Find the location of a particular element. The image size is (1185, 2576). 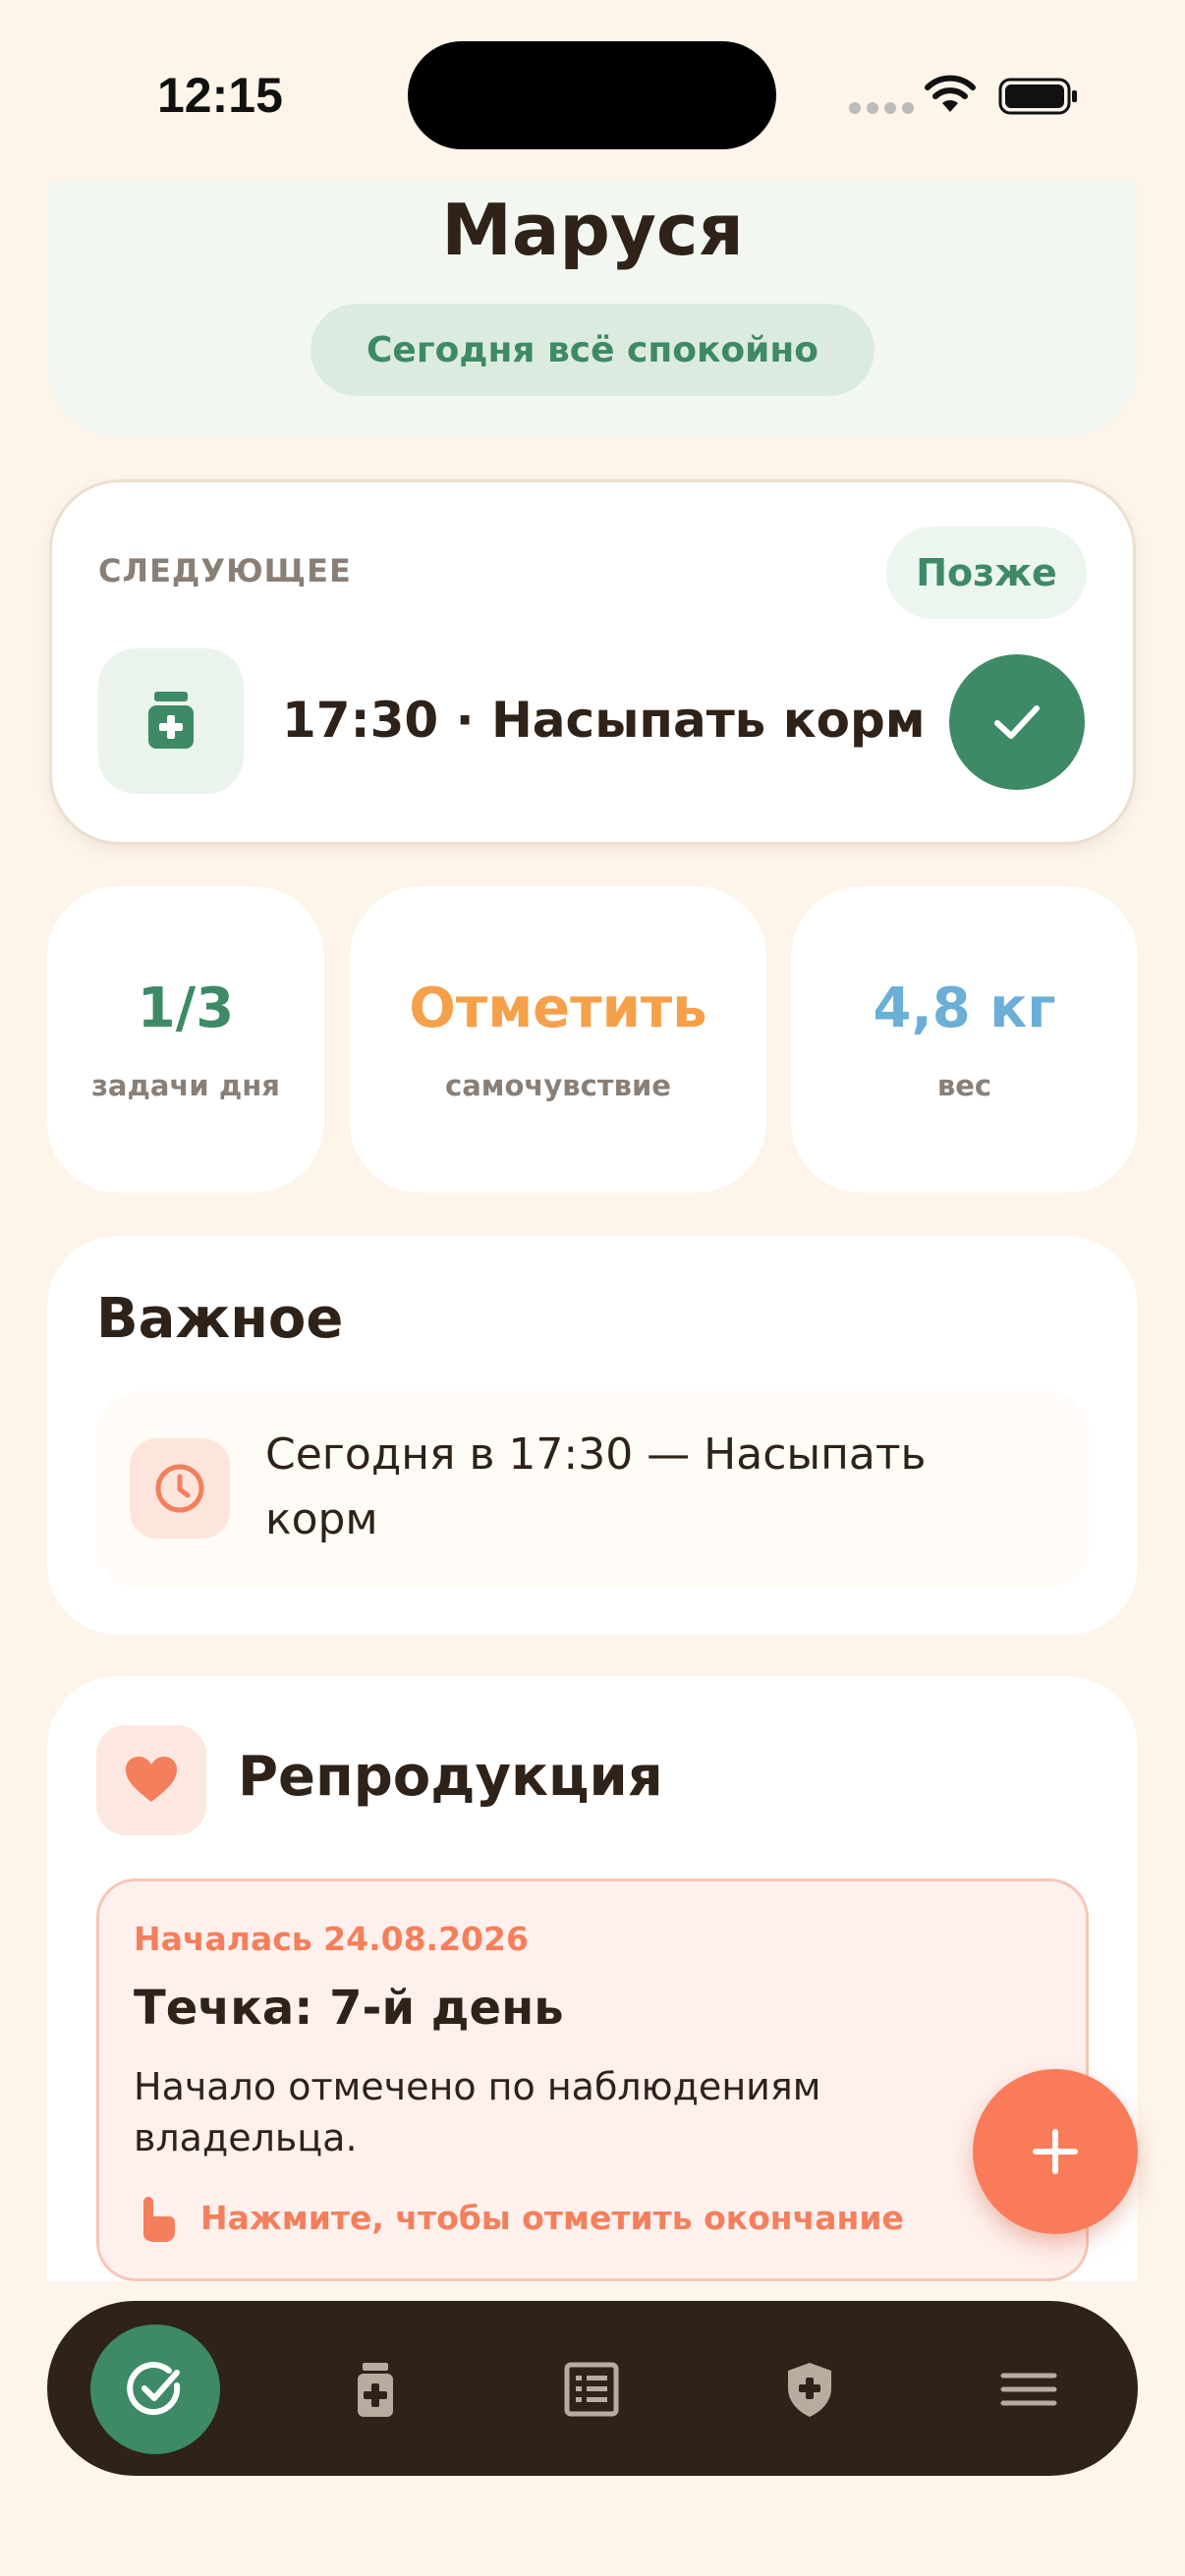

clock-icon is located at coordinates (180, 1488).